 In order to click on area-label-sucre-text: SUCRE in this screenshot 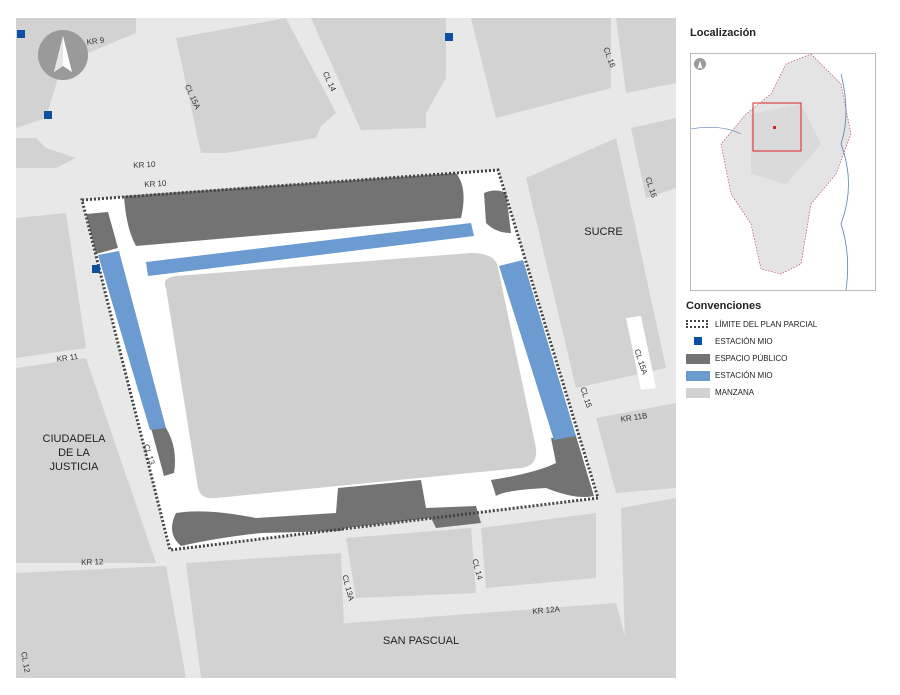, I will do `click(603, 232)`.